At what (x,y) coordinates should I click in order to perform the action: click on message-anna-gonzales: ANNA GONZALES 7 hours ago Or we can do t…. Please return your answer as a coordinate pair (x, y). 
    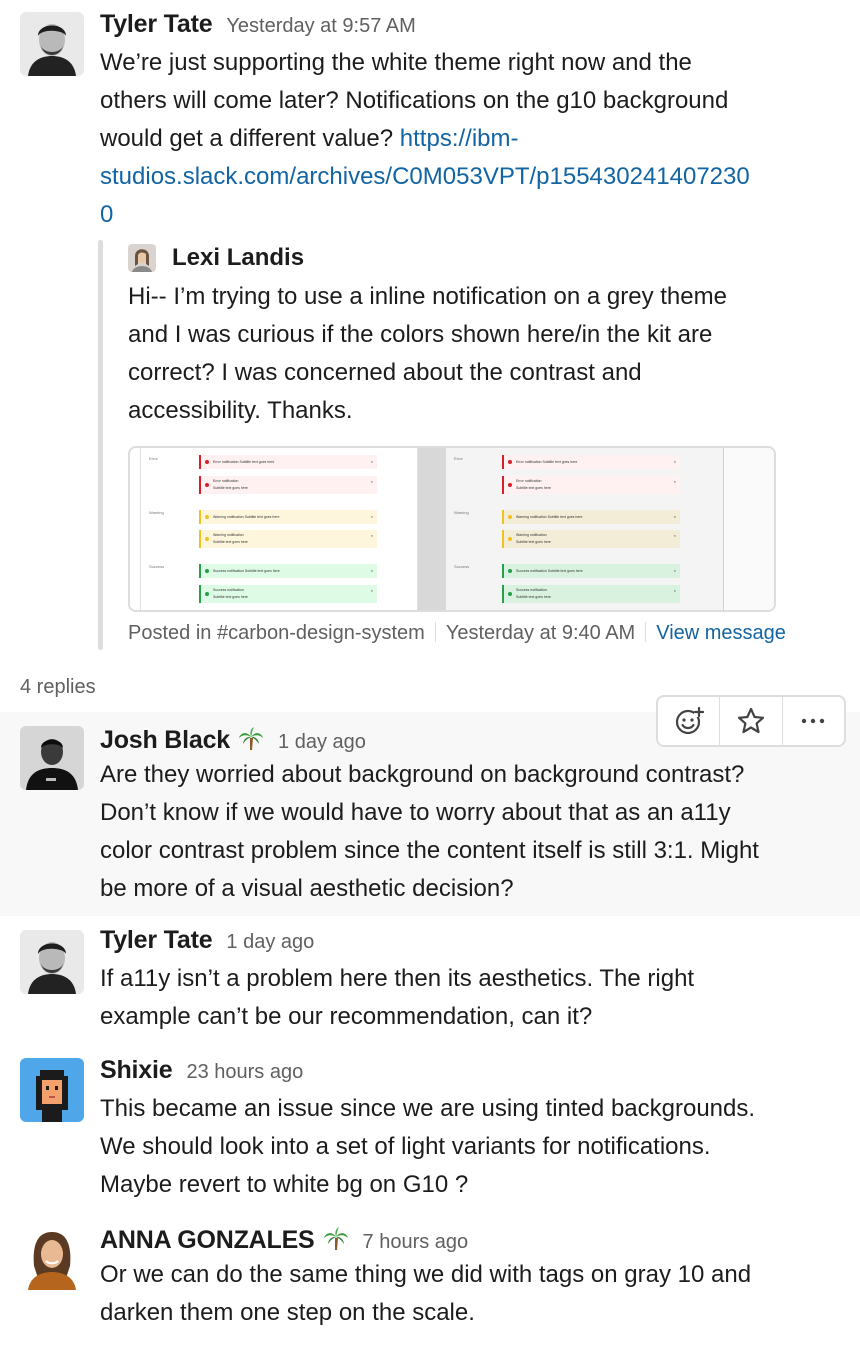
    Looking at the image, I should click on (430, 1285).